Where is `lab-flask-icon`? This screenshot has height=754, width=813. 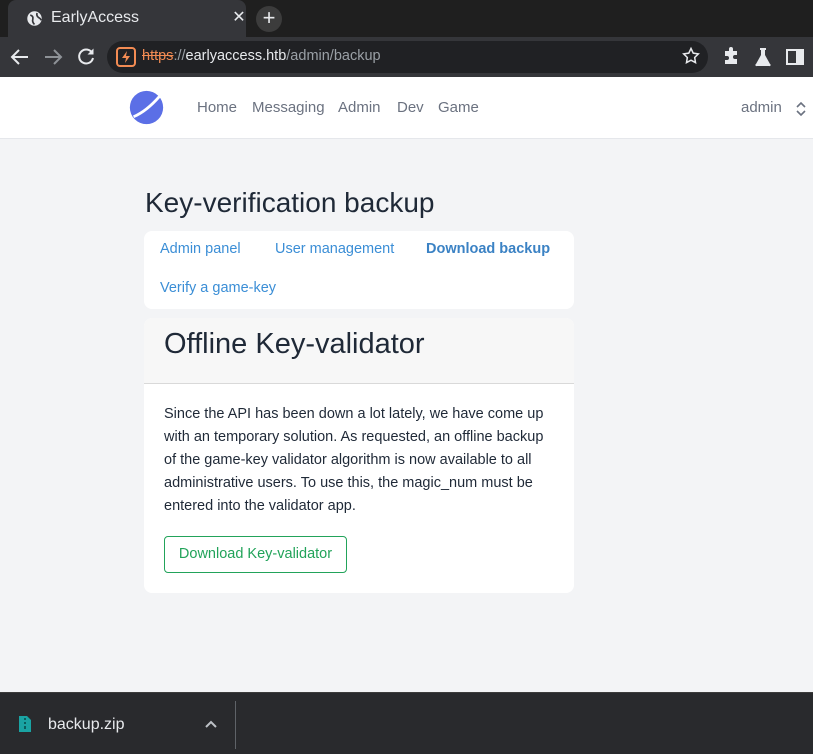 lab-flask-icon is located at coordinates (763, 57).